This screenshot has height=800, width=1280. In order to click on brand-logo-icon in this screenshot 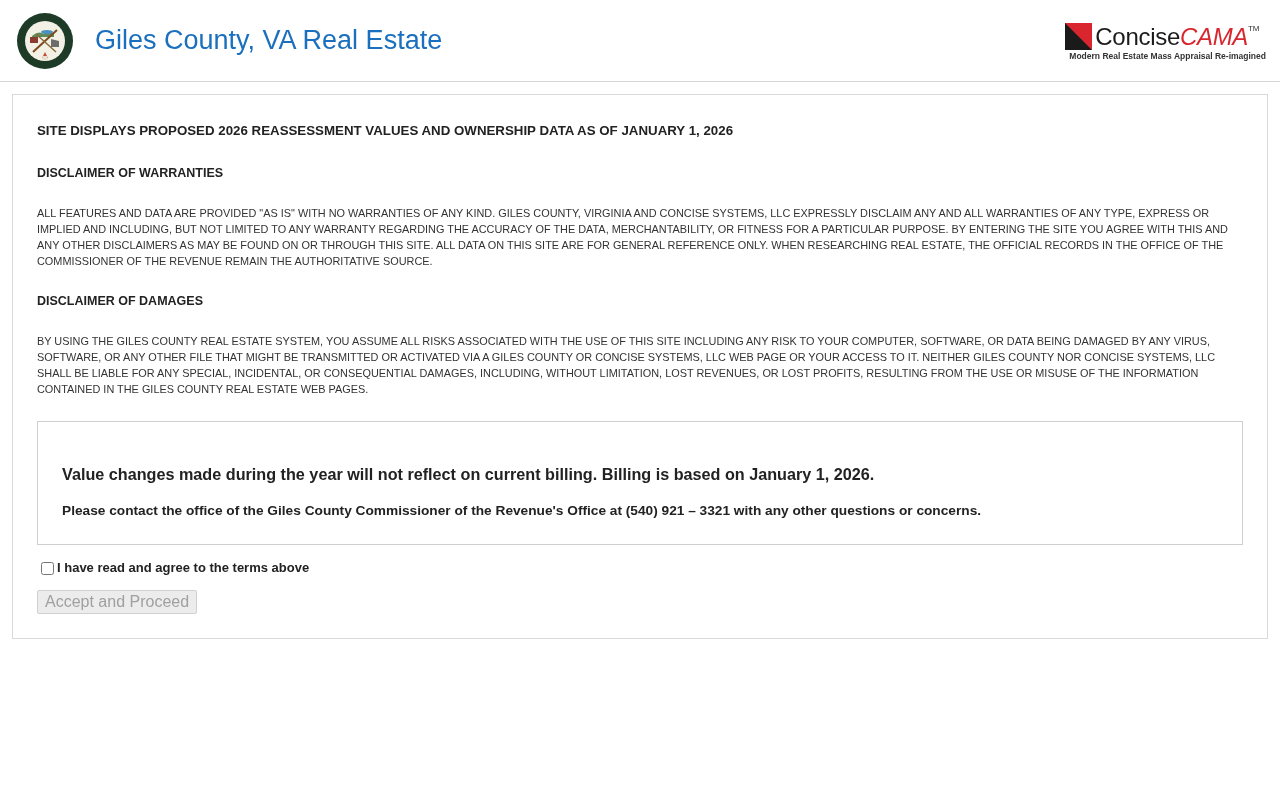, I will do `click(1079, 36)`.